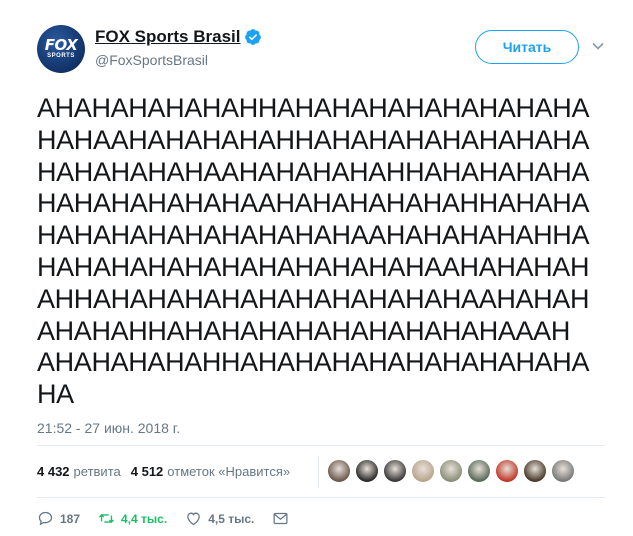  What do you see at coordinates (313, 266) in the screenshot?
I see `tweet-text-line: HAHAHAHAHAHAHAHAHAHAHAAHAHAHAH` at bounding box center [313, 266].